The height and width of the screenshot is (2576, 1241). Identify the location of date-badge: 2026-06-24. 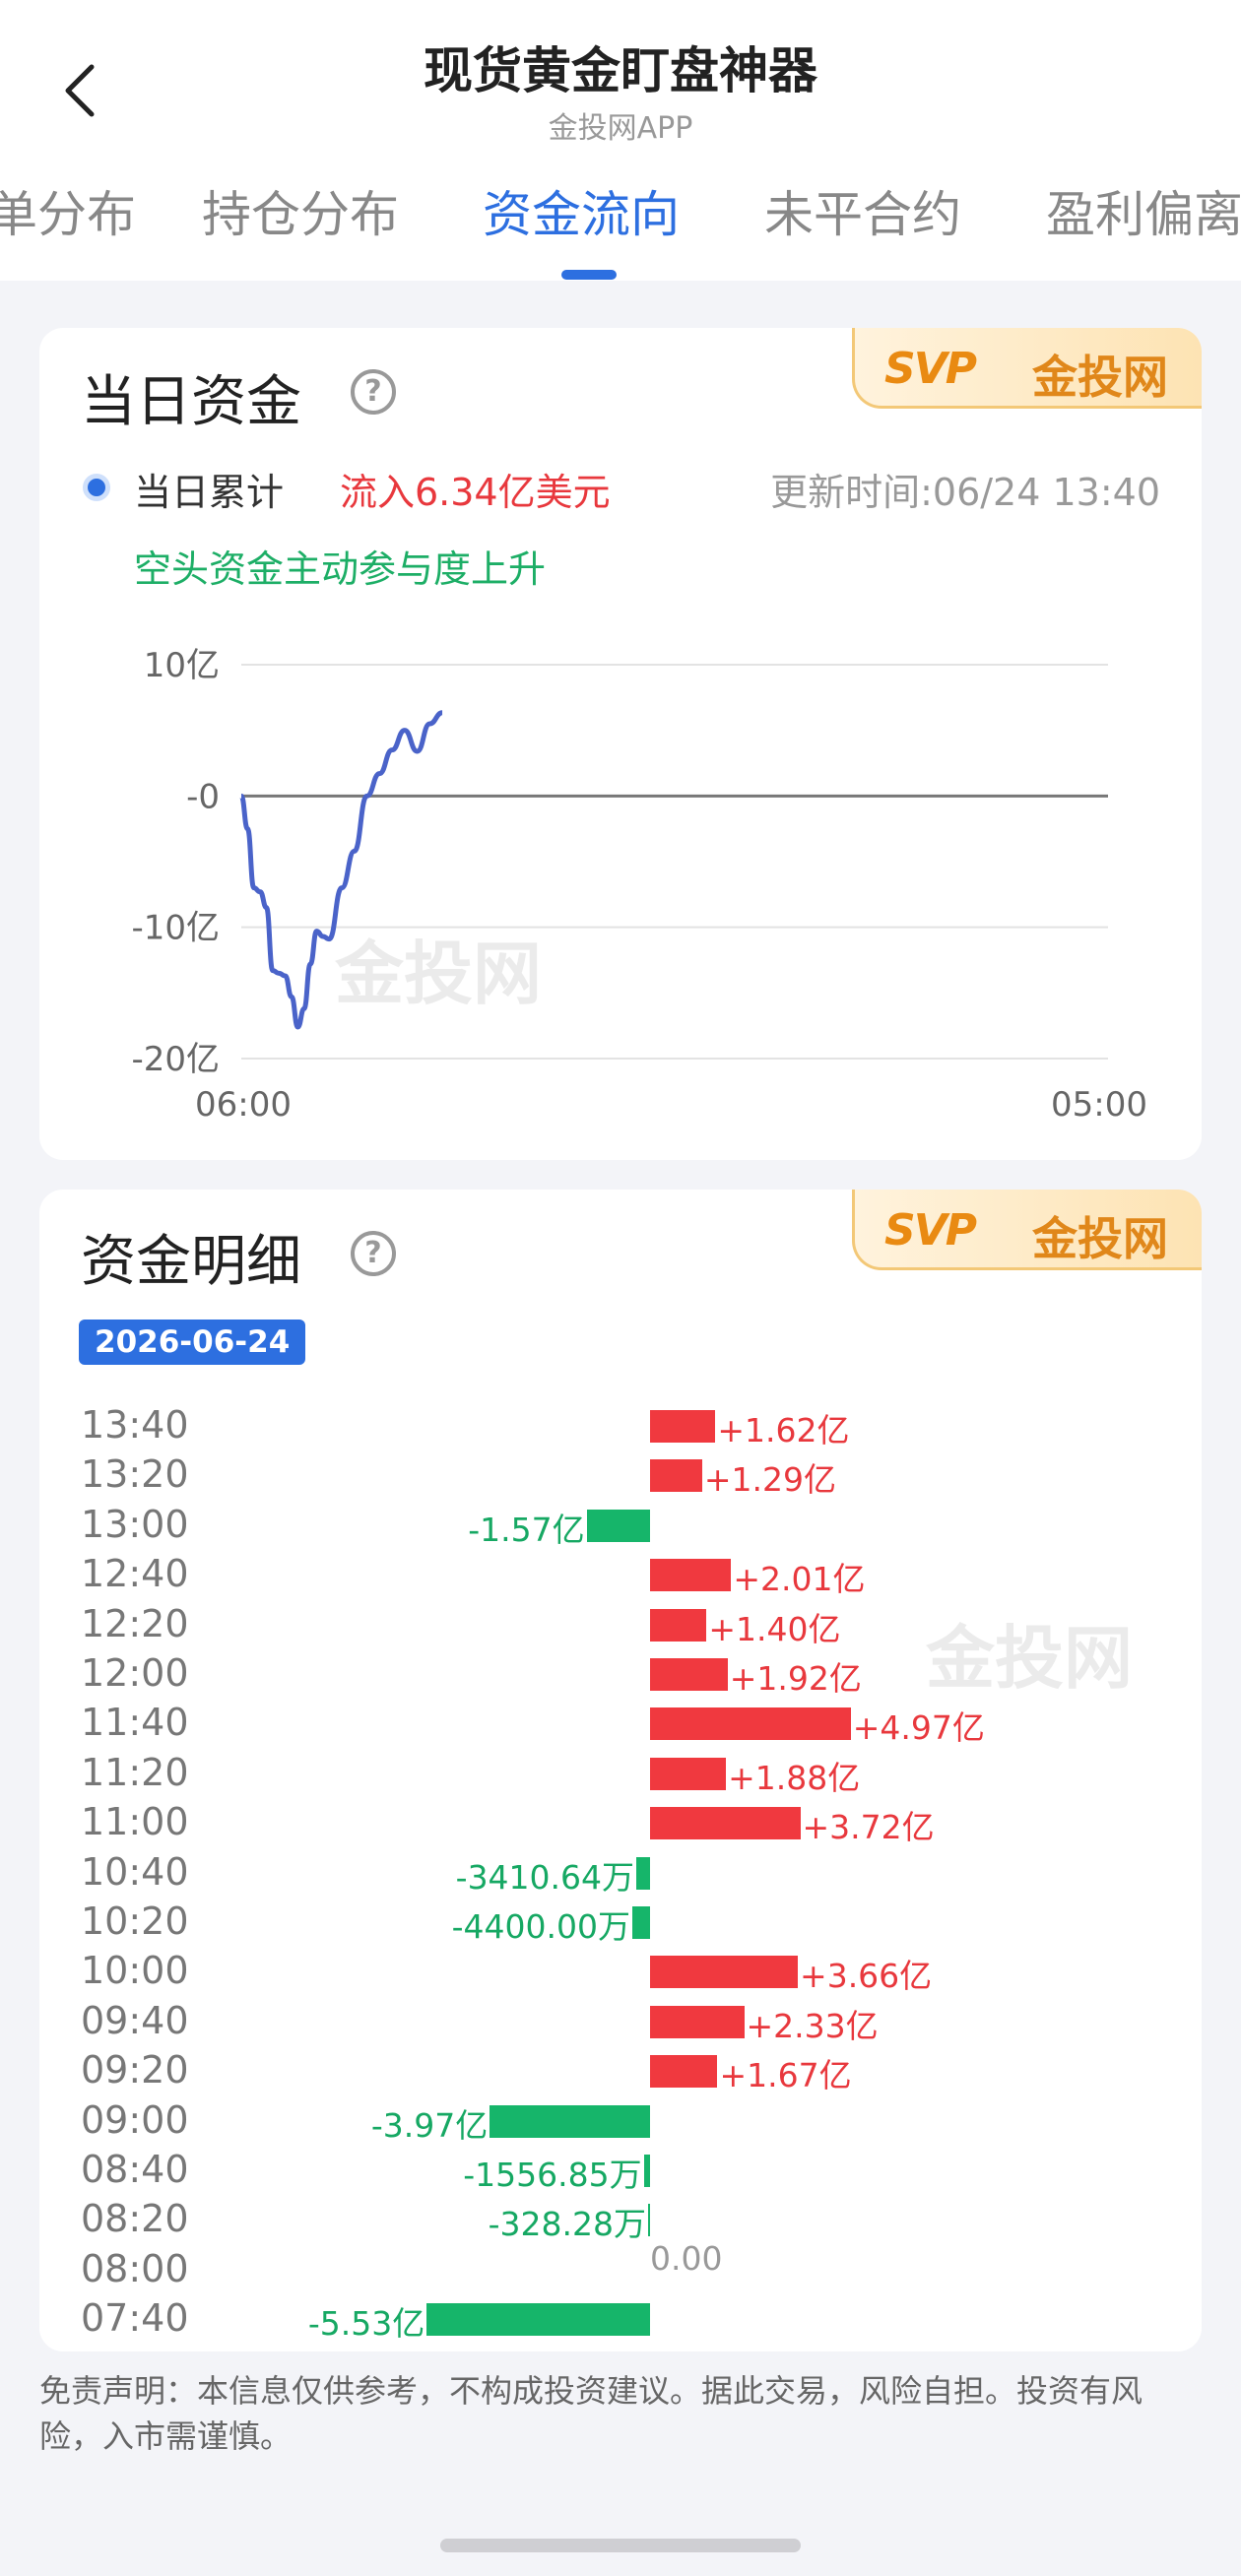
(193, 1342).